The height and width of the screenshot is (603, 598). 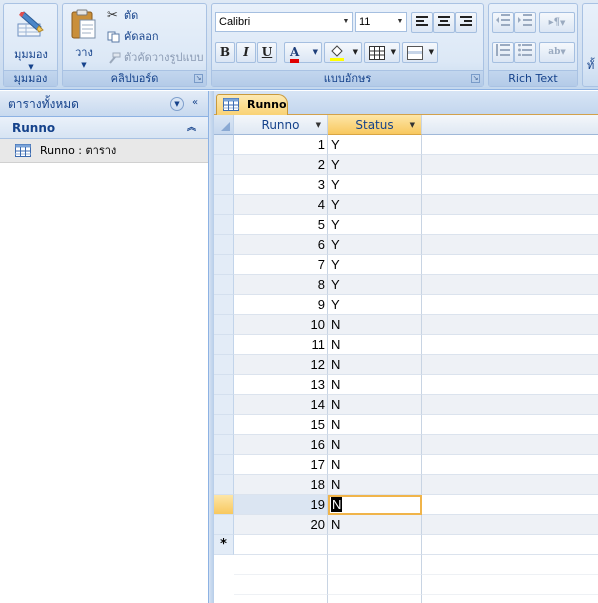 What do you see at coordinates (281, 265) in the screenshot?
I see `cell-runno: 7` at bounding box center [281, 265].